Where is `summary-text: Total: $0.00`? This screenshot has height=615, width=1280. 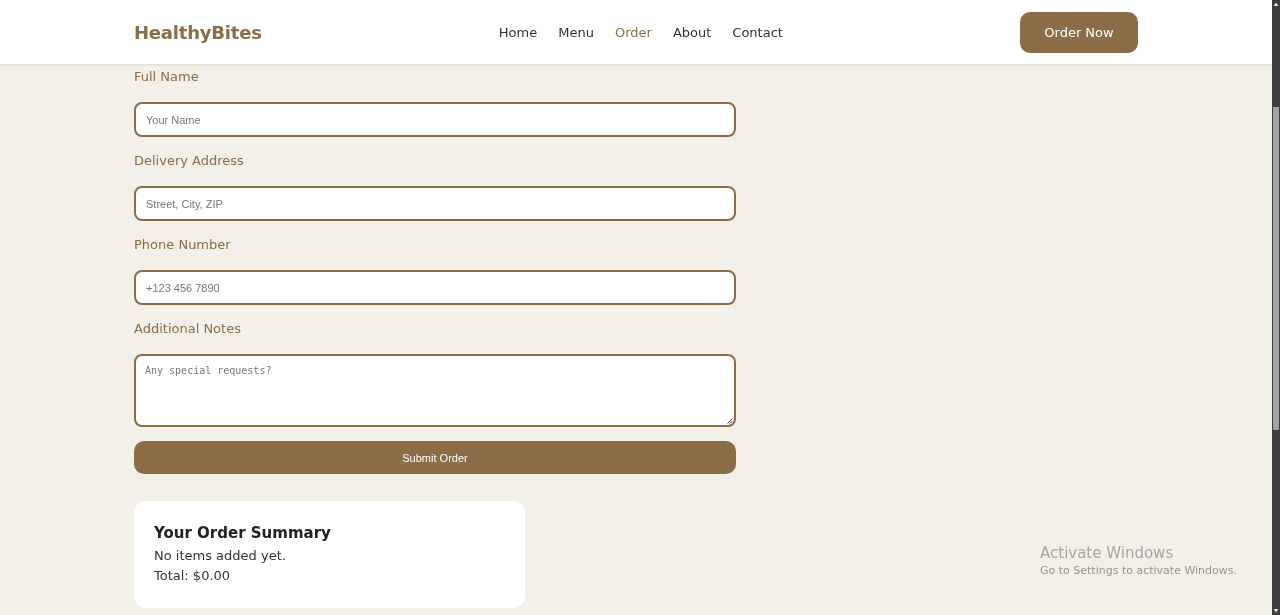 summary-text: Total: $0.00 is located at coordinates (193, 576).